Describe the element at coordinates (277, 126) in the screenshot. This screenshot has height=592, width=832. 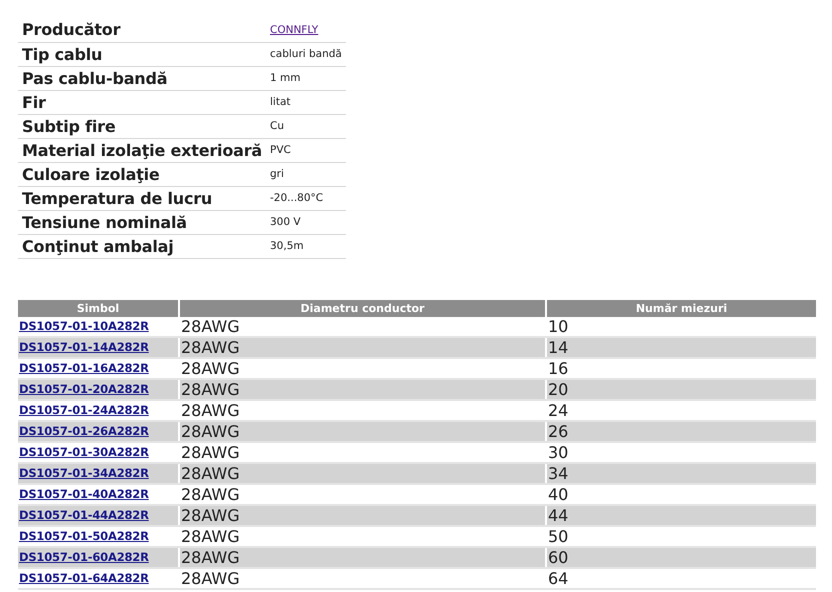
I see `spec-value: Cu` at that location.